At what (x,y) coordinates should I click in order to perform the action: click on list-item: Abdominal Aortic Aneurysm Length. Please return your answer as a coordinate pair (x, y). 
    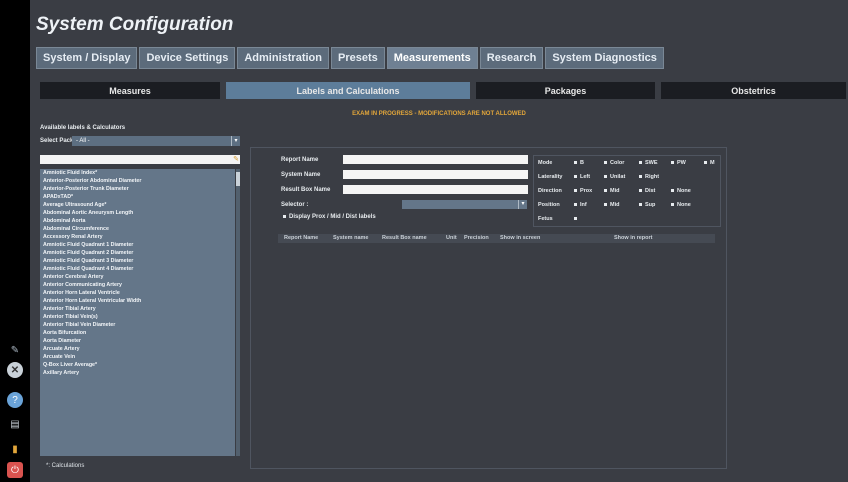
    Looking at the image, I should click on (137, 213).